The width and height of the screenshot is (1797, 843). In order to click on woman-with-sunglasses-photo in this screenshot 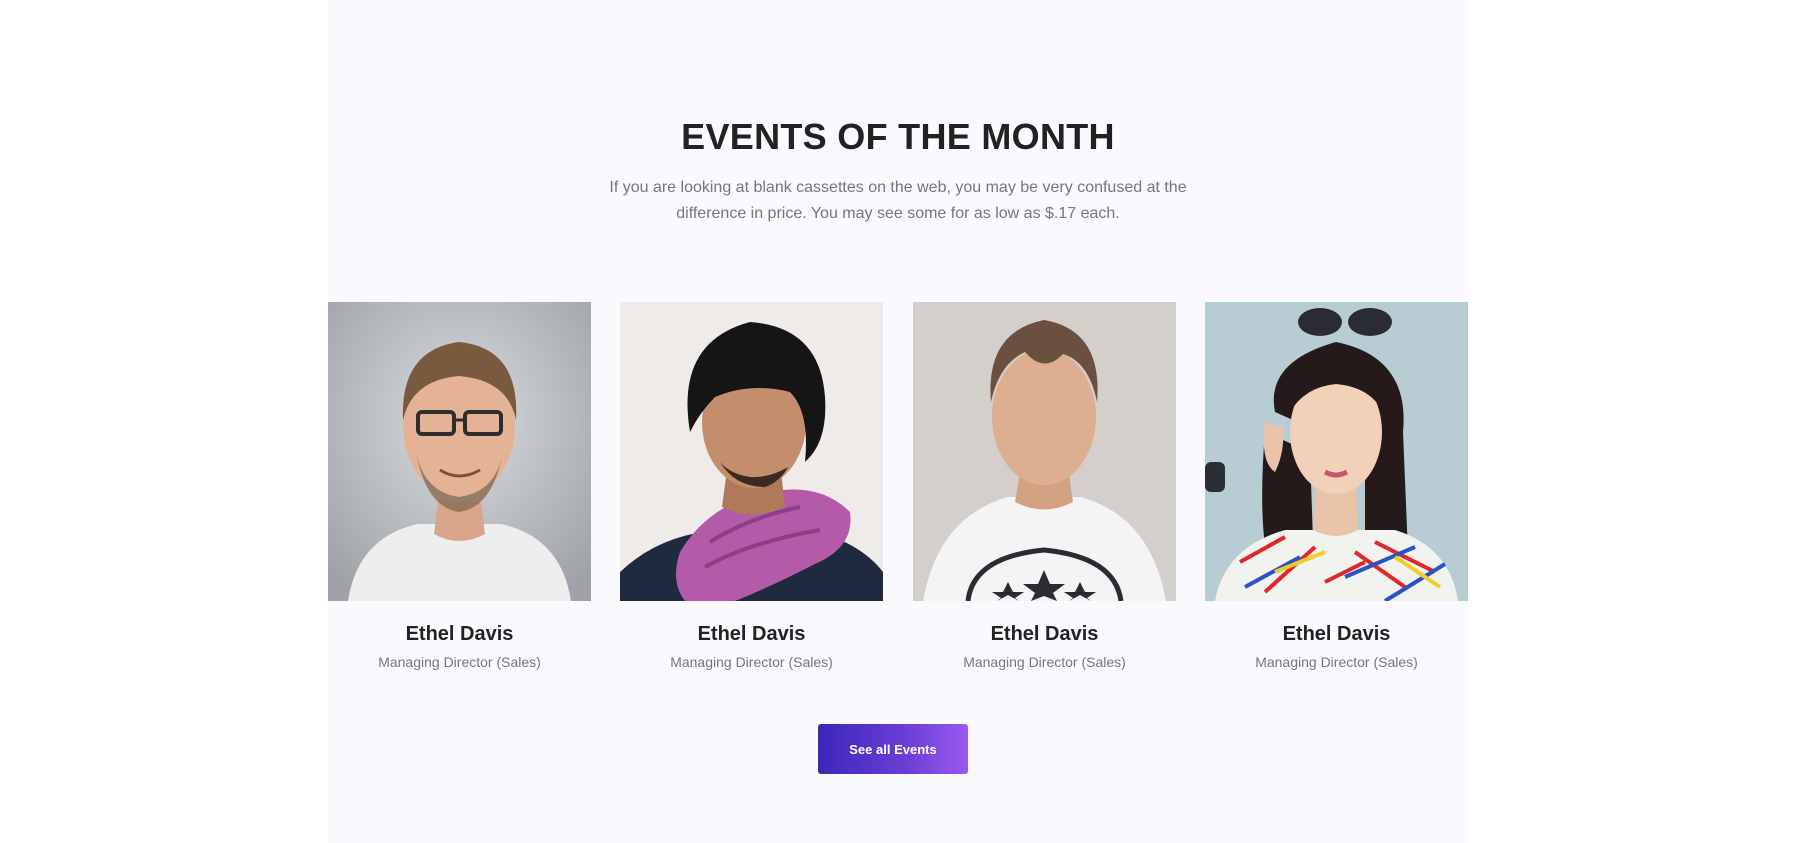, I will do `click(1336, 451)`.